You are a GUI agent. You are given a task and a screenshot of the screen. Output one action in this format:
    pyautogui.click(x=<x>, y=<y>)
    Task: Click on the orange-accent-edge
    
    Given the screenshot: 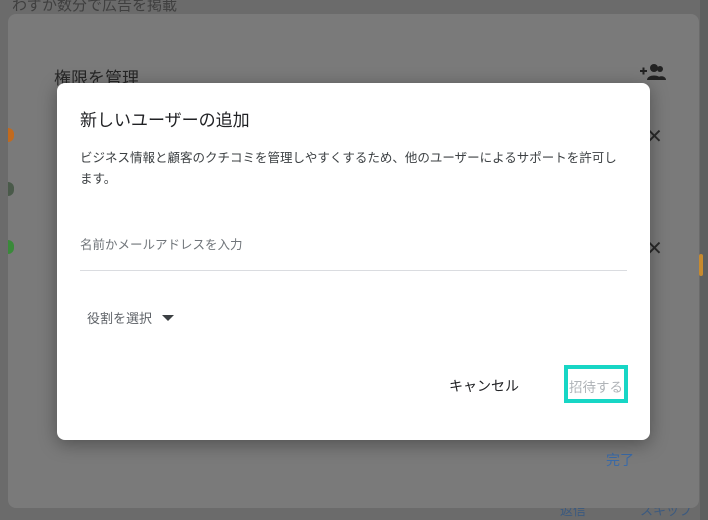 What is the action you would take?
    pyautogui.click(x=701, y=265)
    